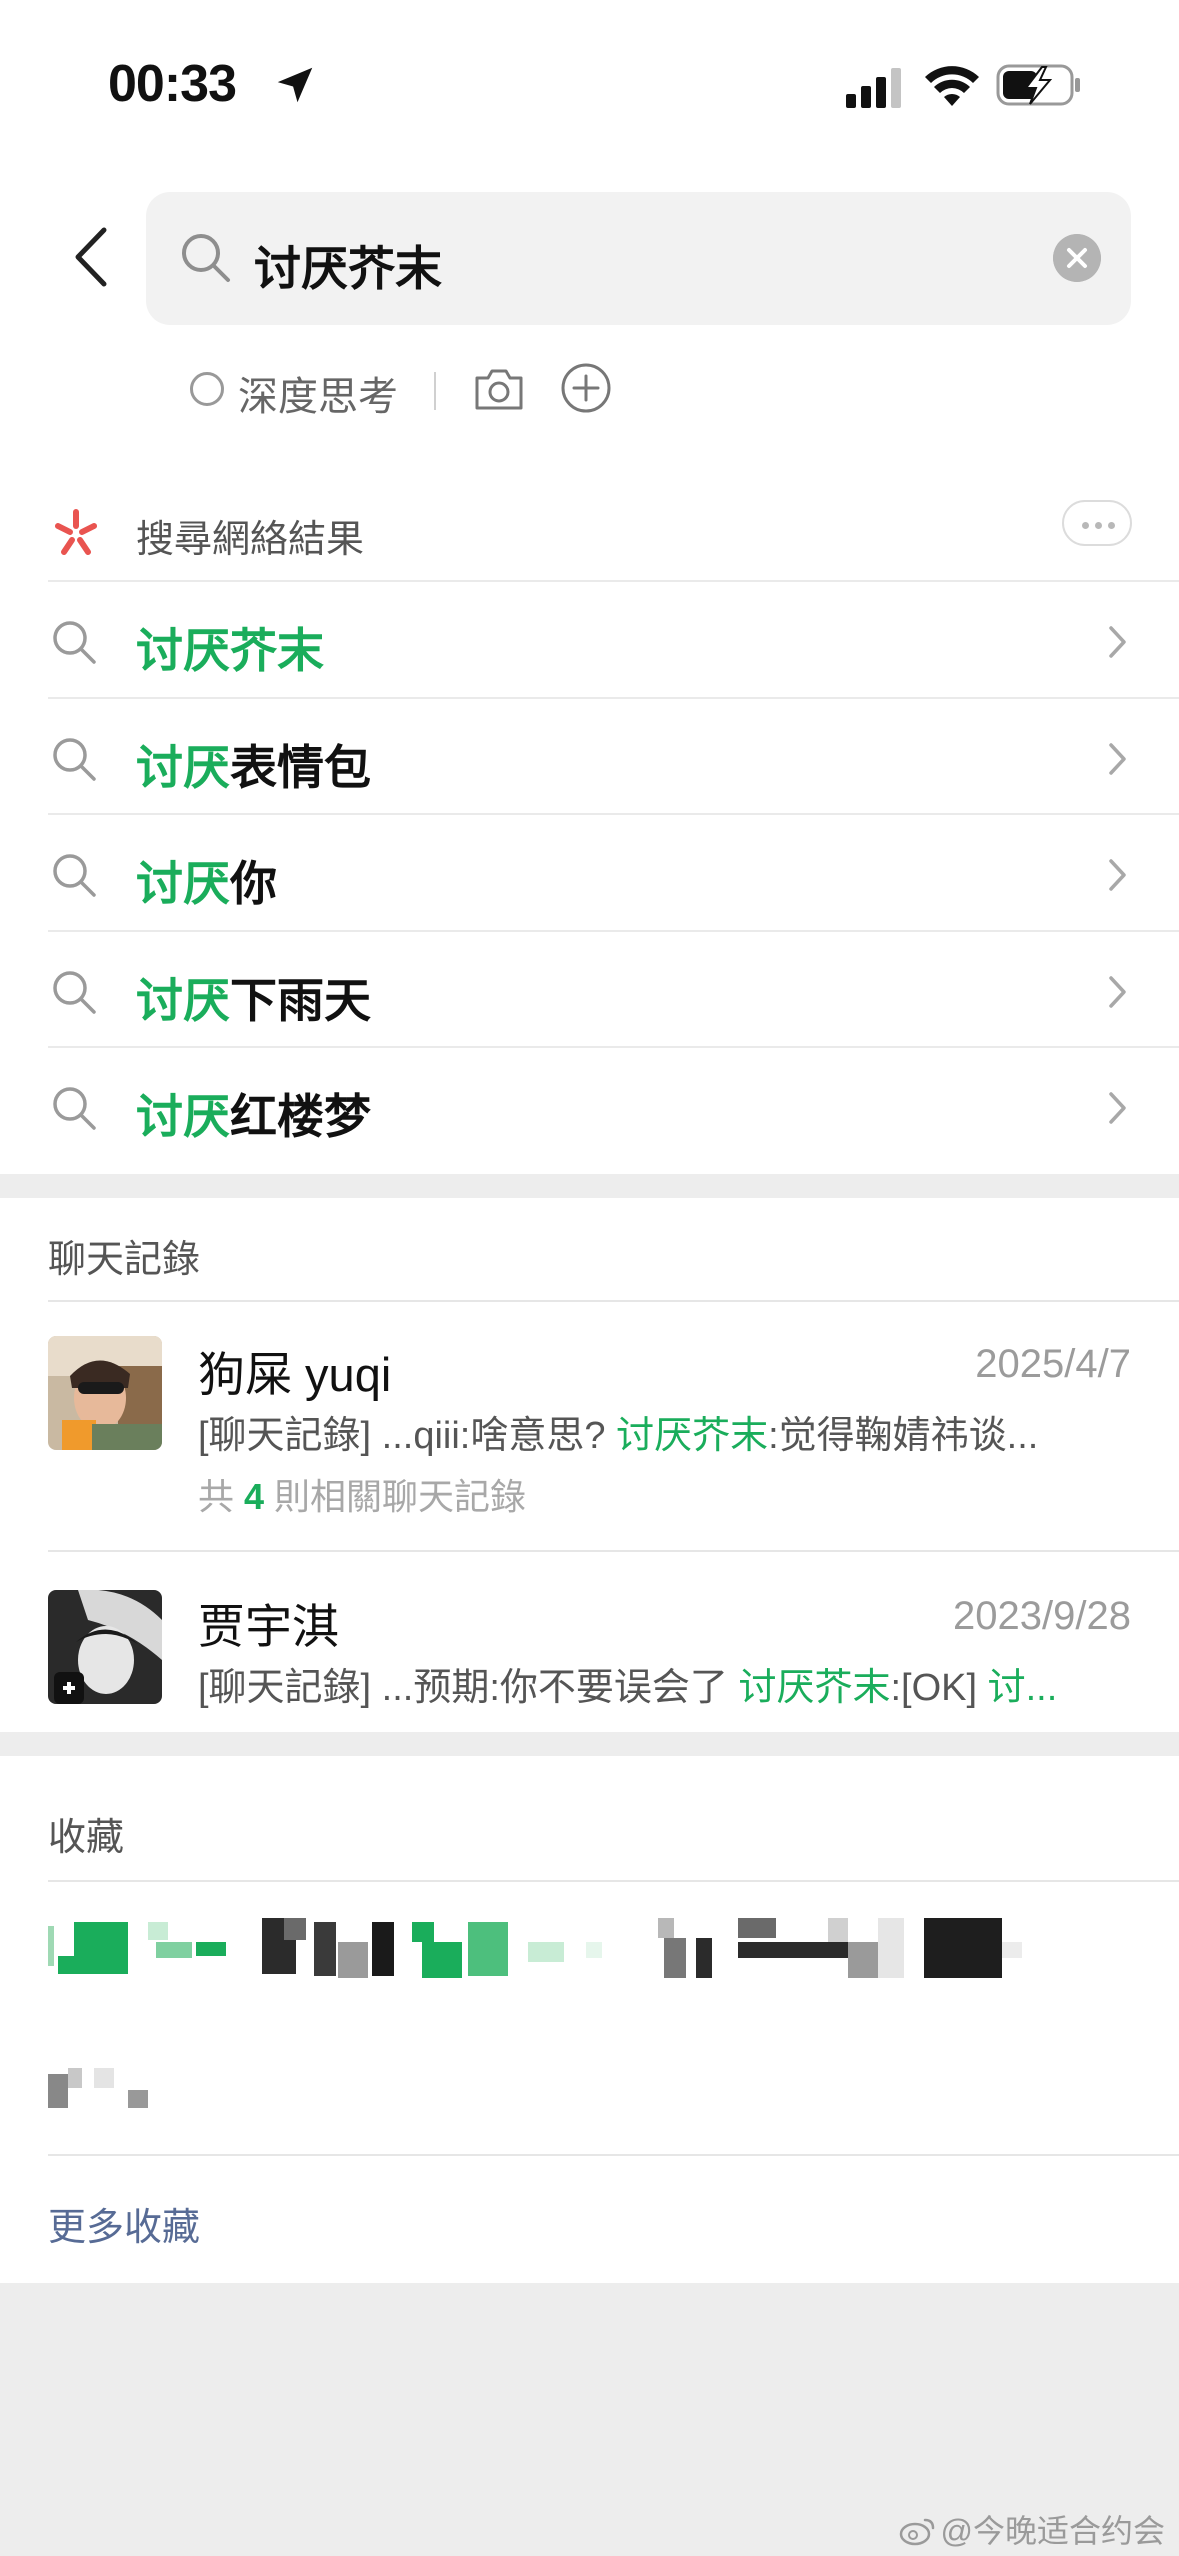  Describe the element at coordinates (254, 1496) in the screenshot. I see `count-number: 4` at that location.